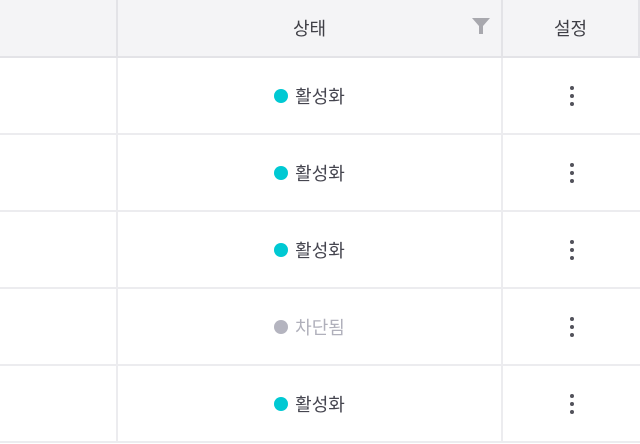 The height and width of the screenshot is (444, 640). I want to click on status-badge: 차단됨, so click(309, 327).